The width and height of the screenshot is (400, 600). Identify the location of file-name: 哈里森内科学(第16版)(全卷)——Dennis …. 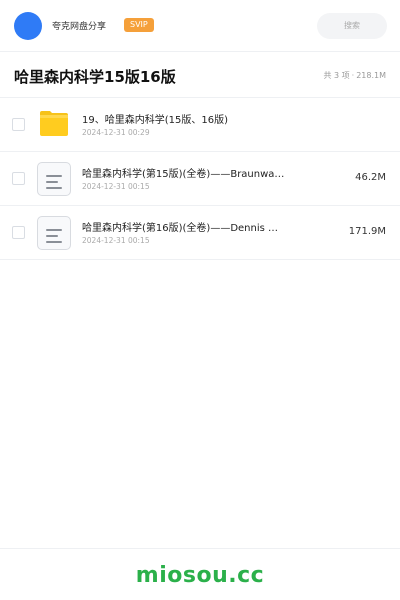
(197, 226).